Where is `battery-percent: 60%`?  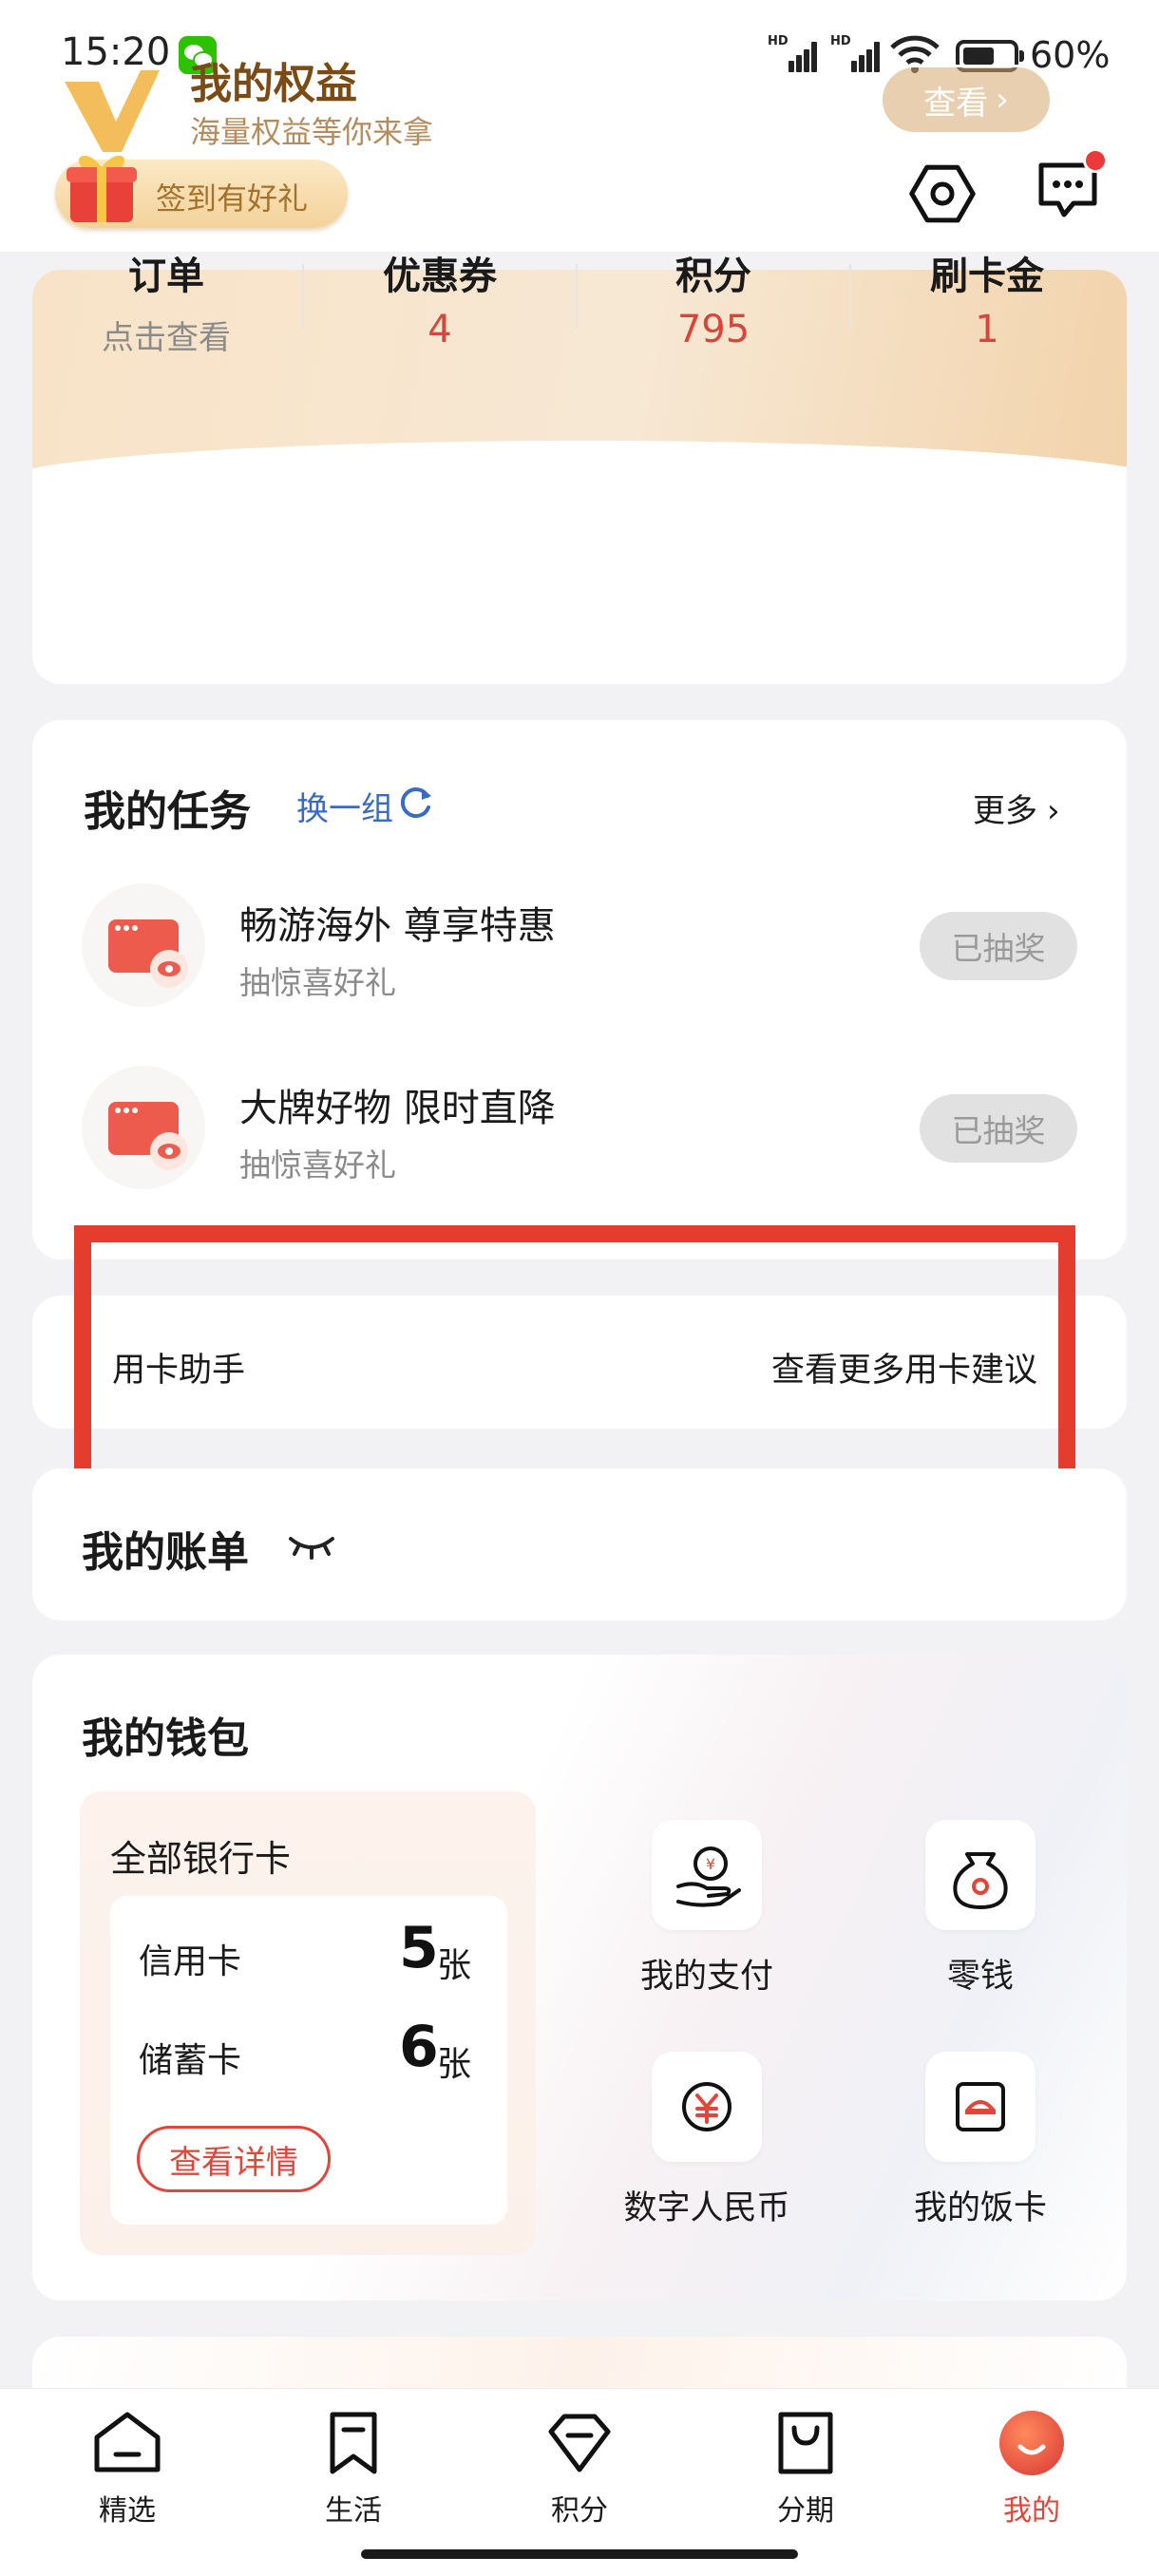
battery-percent: 60% is located at coordinates (1070, 55).